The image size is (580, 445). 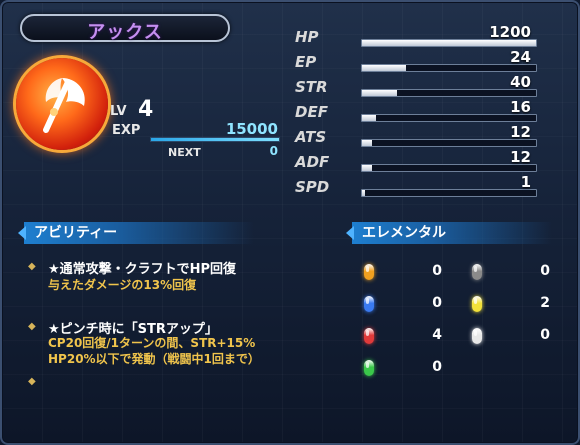 What do you see at coordinates (477, 272) in the screenshot?
I see `time-gray-gem-icon` at bounding box center [477, 272].